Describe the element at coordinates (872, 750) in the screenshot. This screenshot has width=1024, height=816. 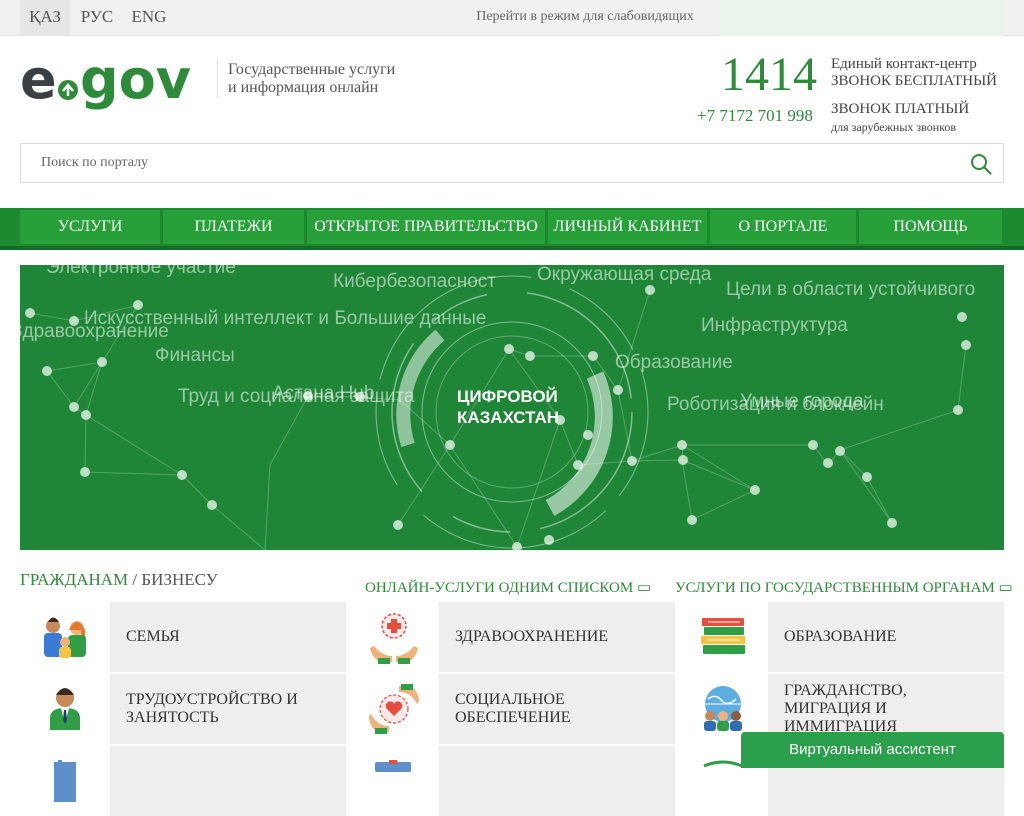
I see `virtual-assistant-button: Виртуальный ассистент` at that location.